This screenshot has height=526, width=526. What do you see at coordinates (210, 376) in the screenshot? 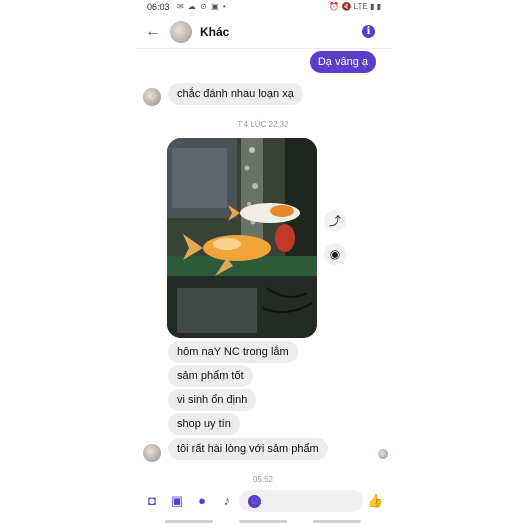
I see `incoming-message: sảm phẩm tốt` at bounding box center [210, 376].